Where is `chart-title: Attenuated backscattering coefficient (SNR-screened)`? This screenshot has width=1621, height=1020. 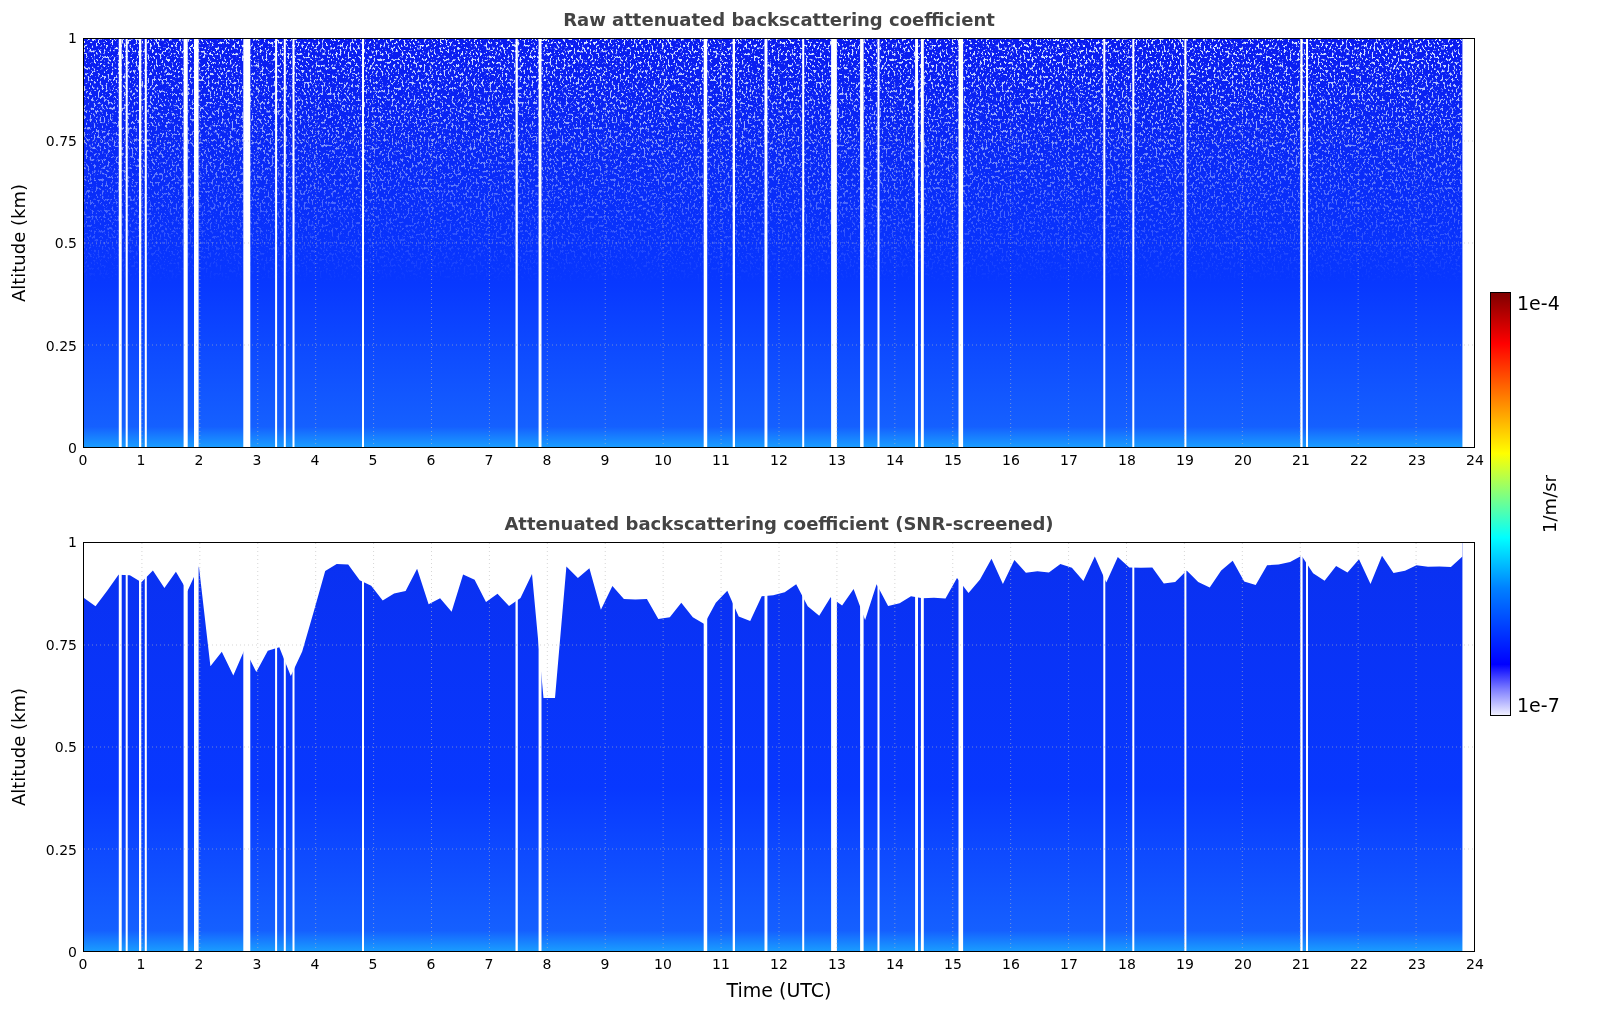 chart-title: Attenuated backscattering coefficient (SNR-screened) is located at coordinates (779, 524).